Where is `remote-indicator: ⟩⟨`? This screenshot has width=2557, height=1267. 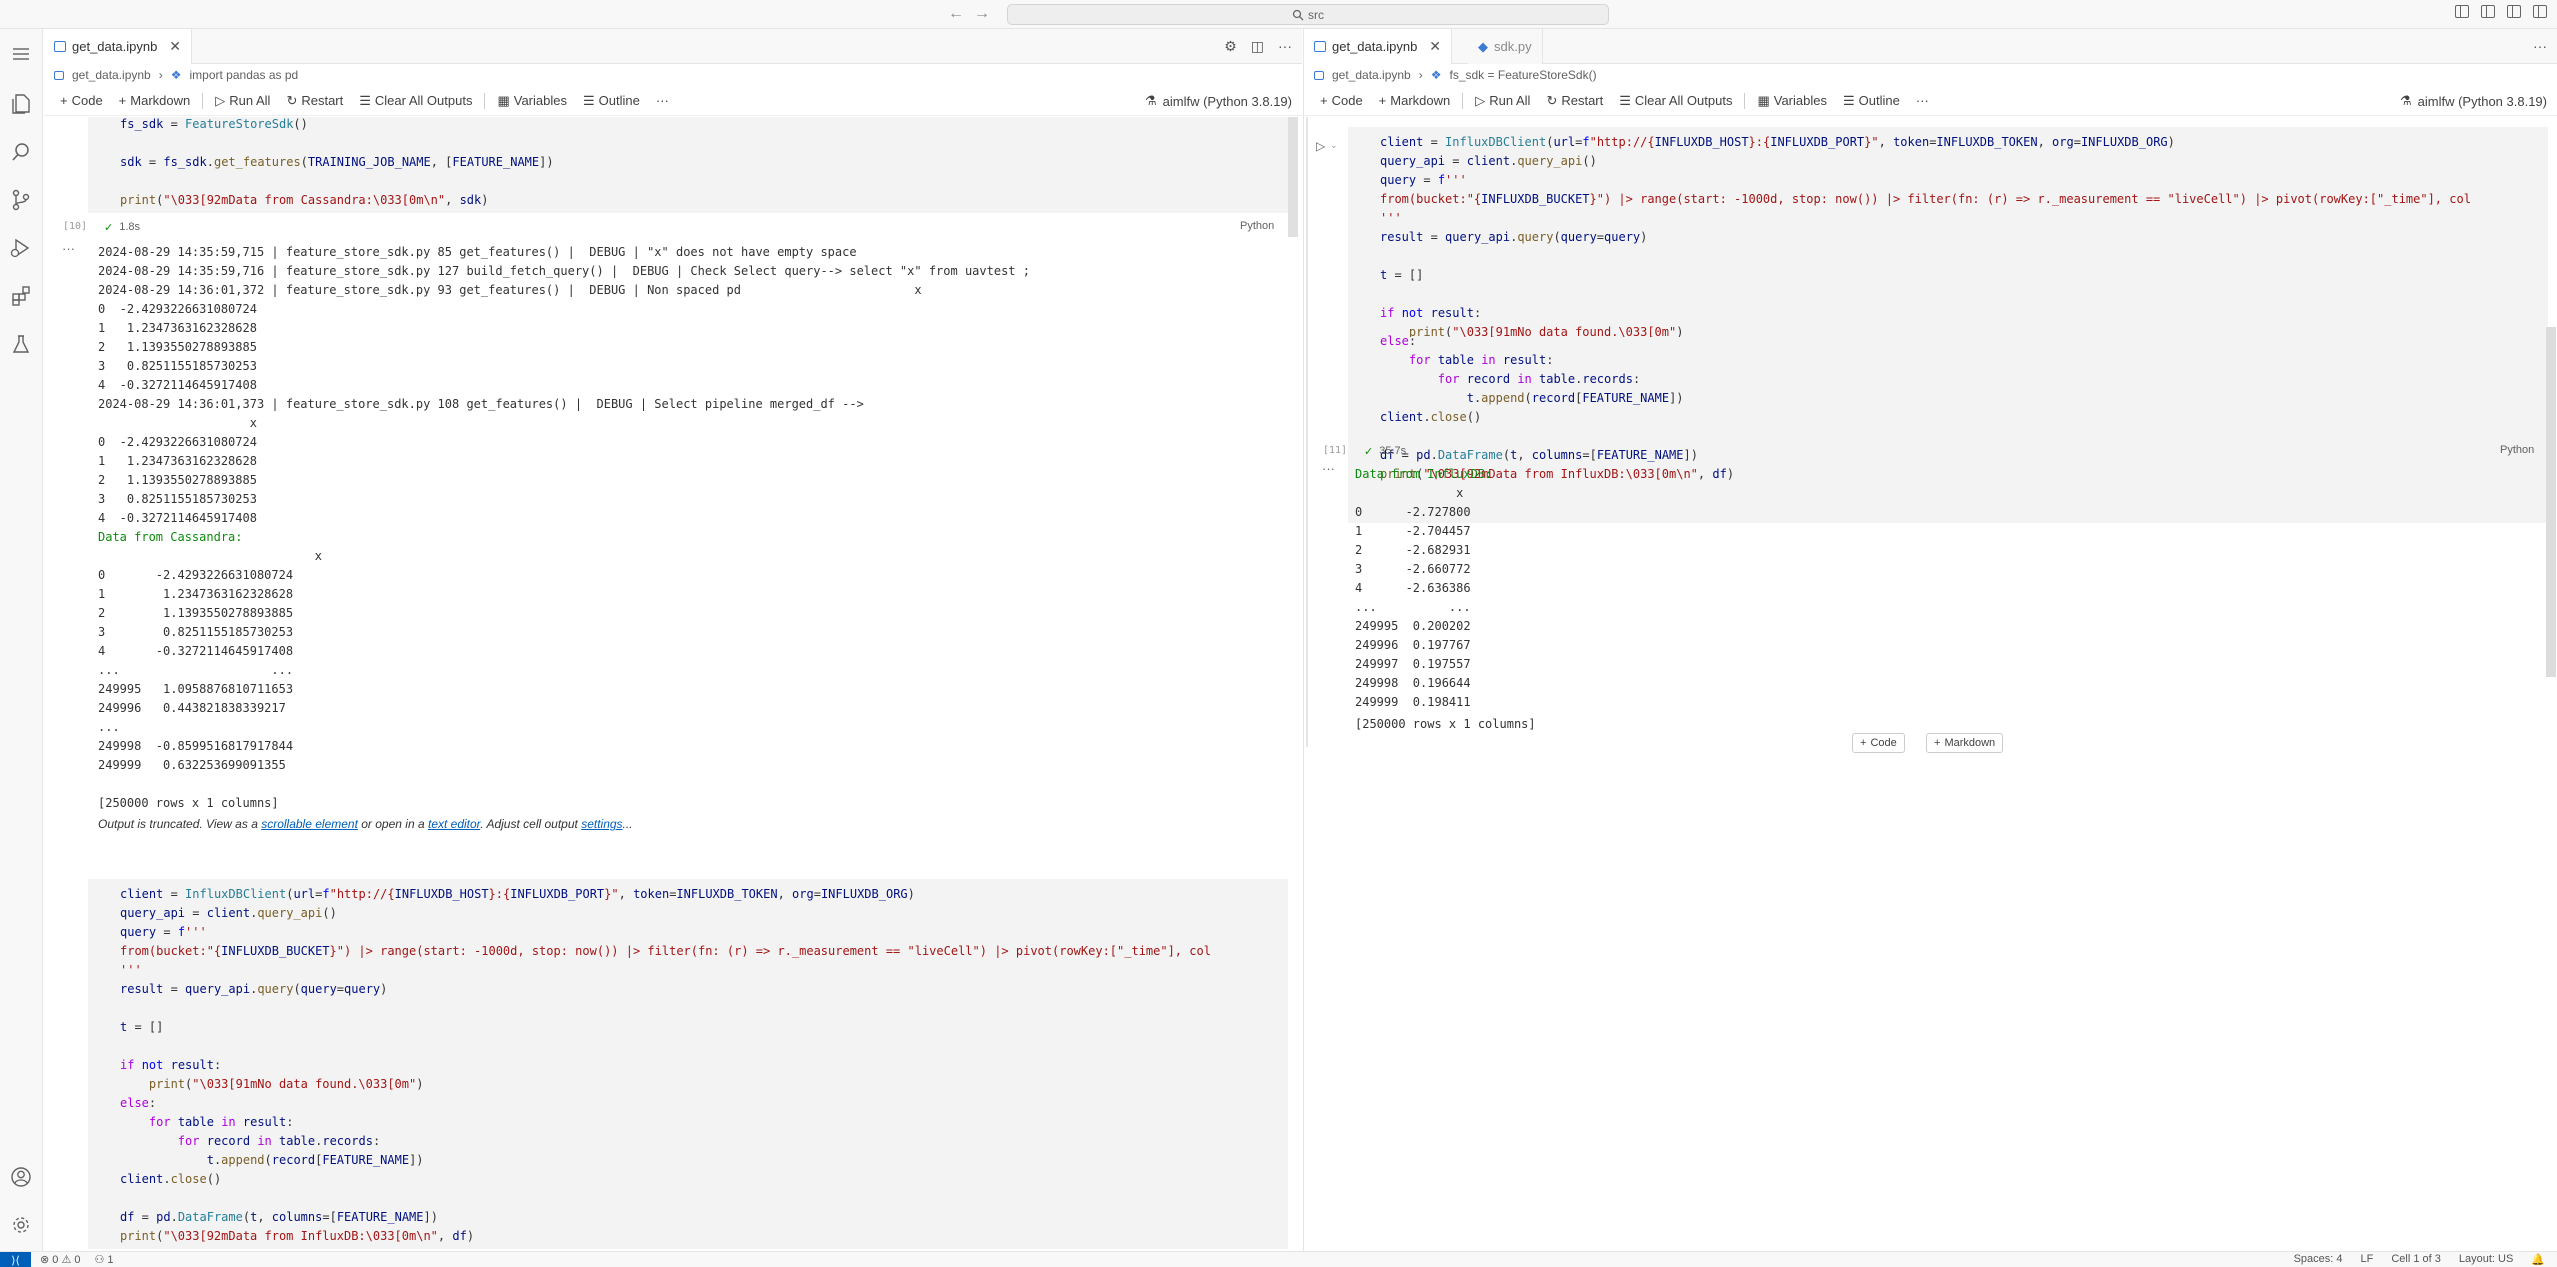 remote-indicator: ⟩⟨ is located at coordinates (15, 1259).